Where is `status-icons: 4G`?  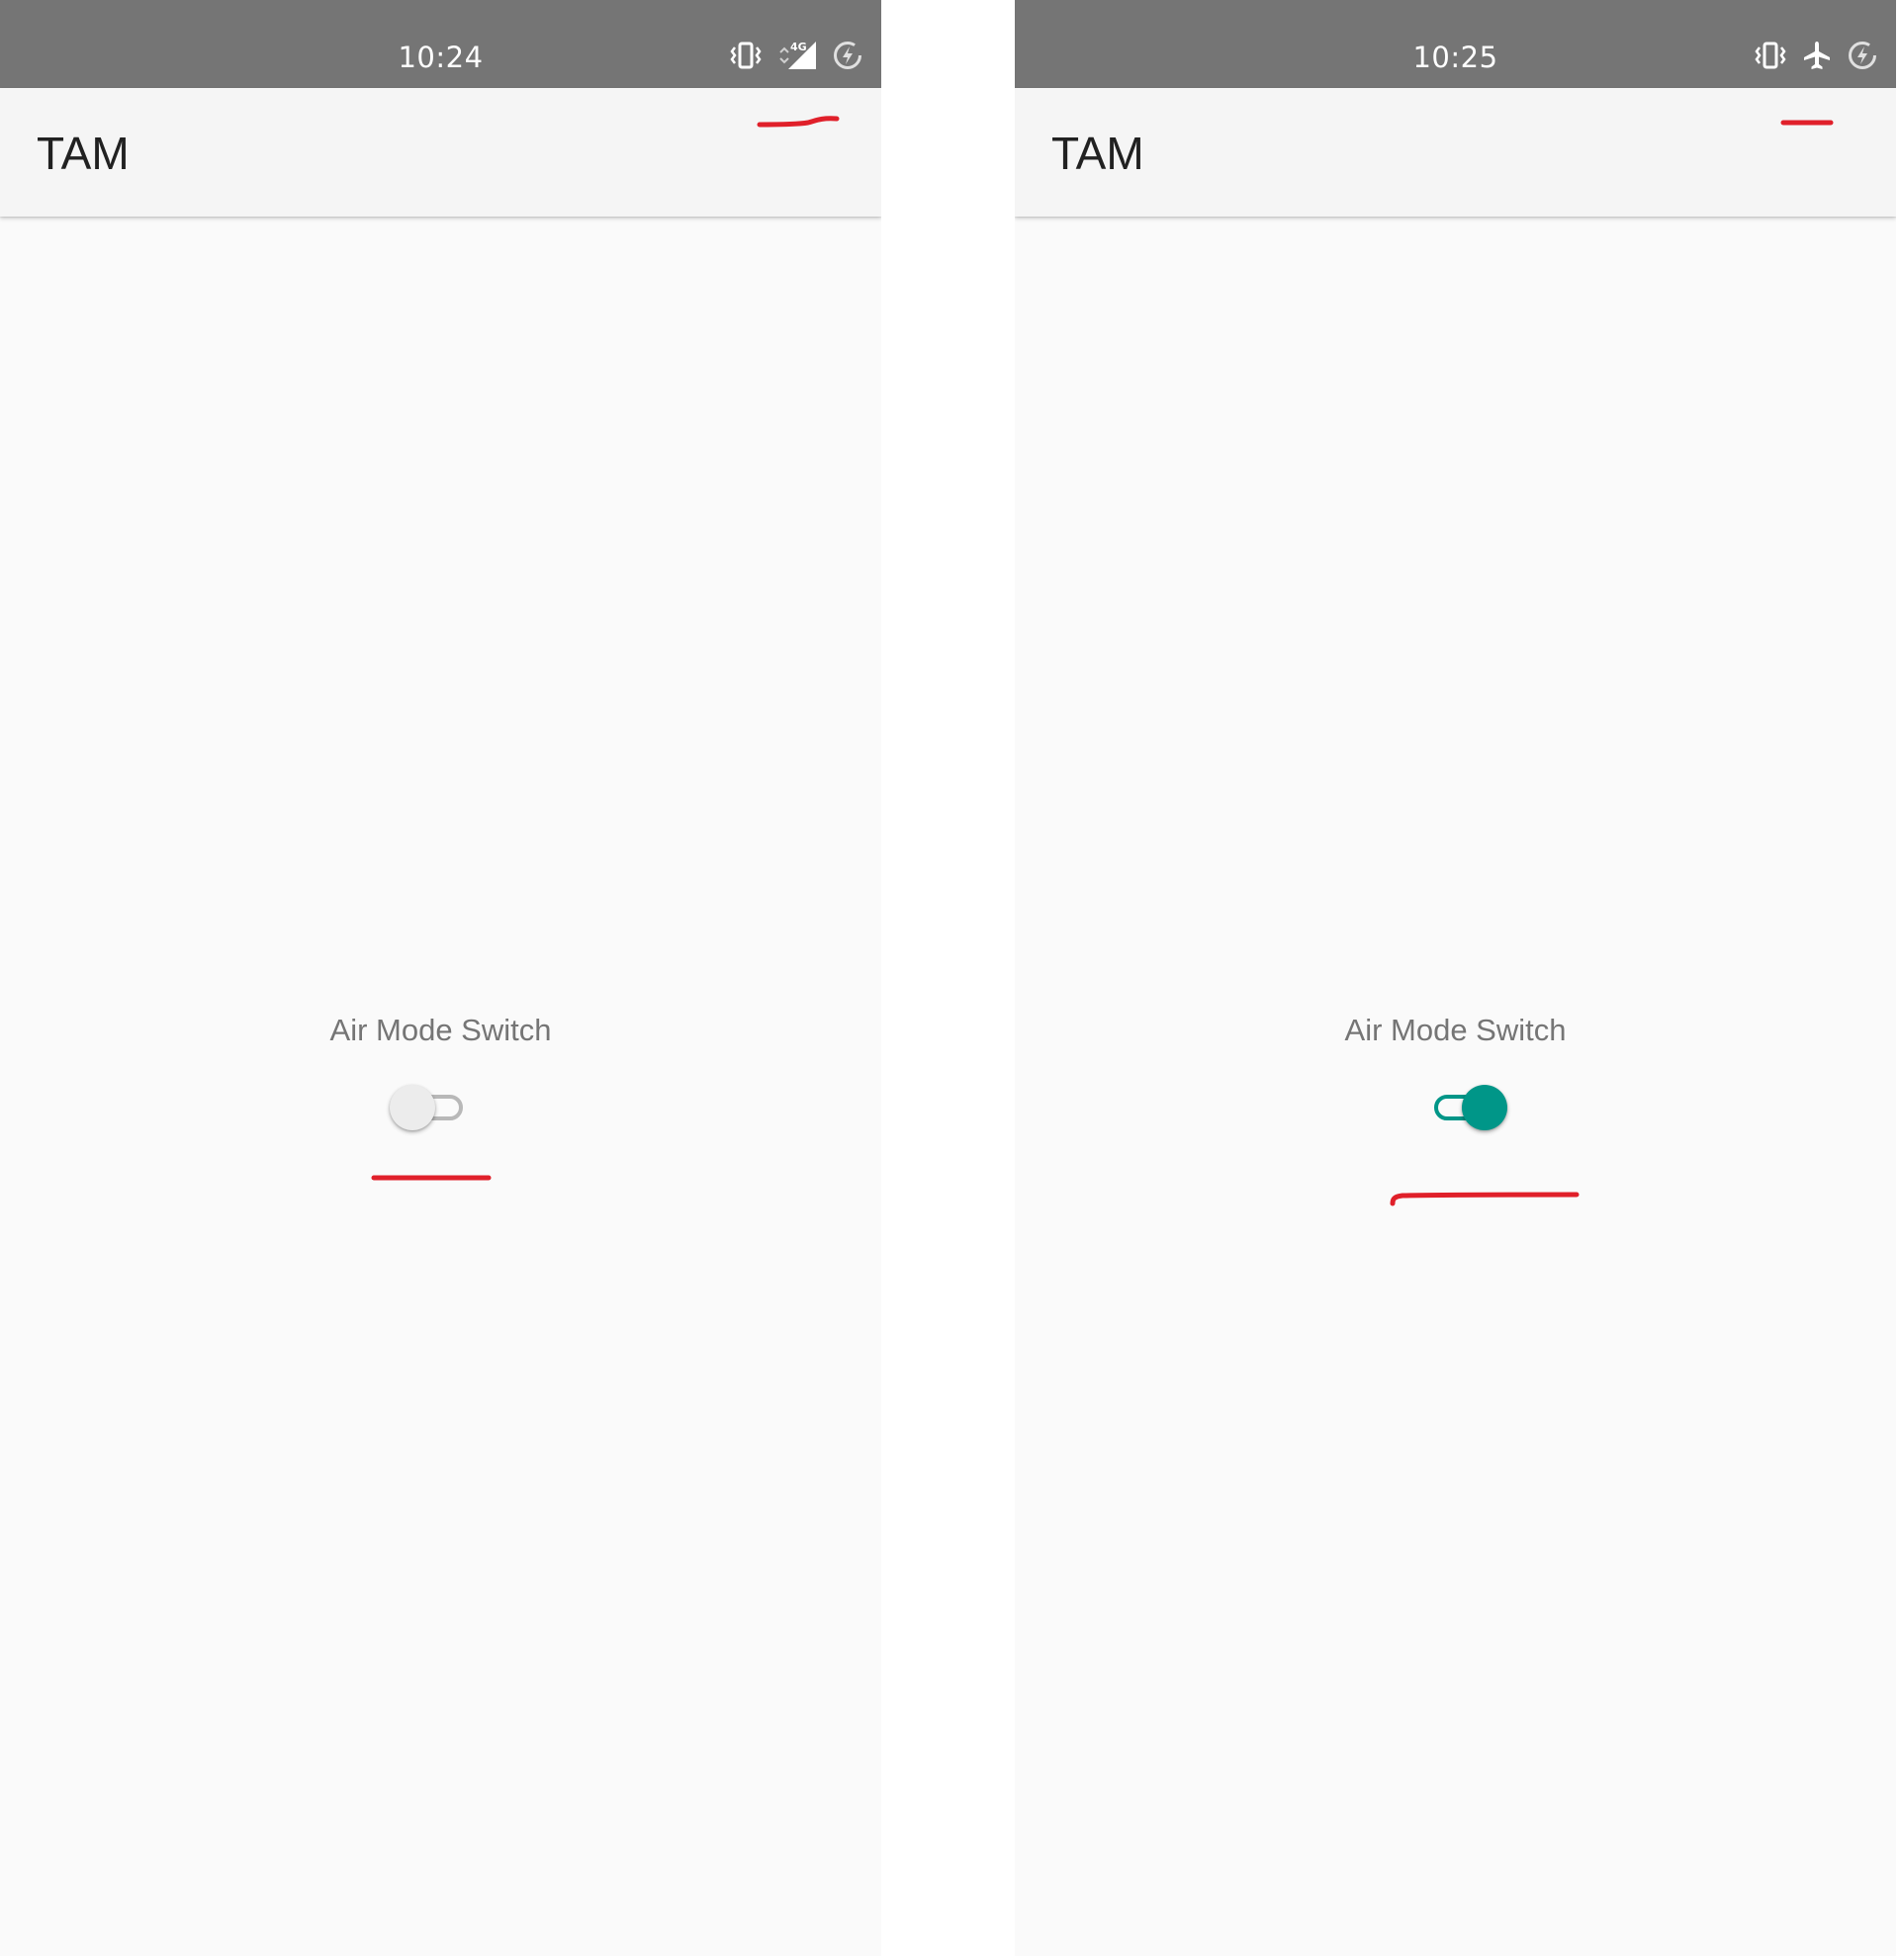 status-icons: 4G is located at coordinates (796, 56).